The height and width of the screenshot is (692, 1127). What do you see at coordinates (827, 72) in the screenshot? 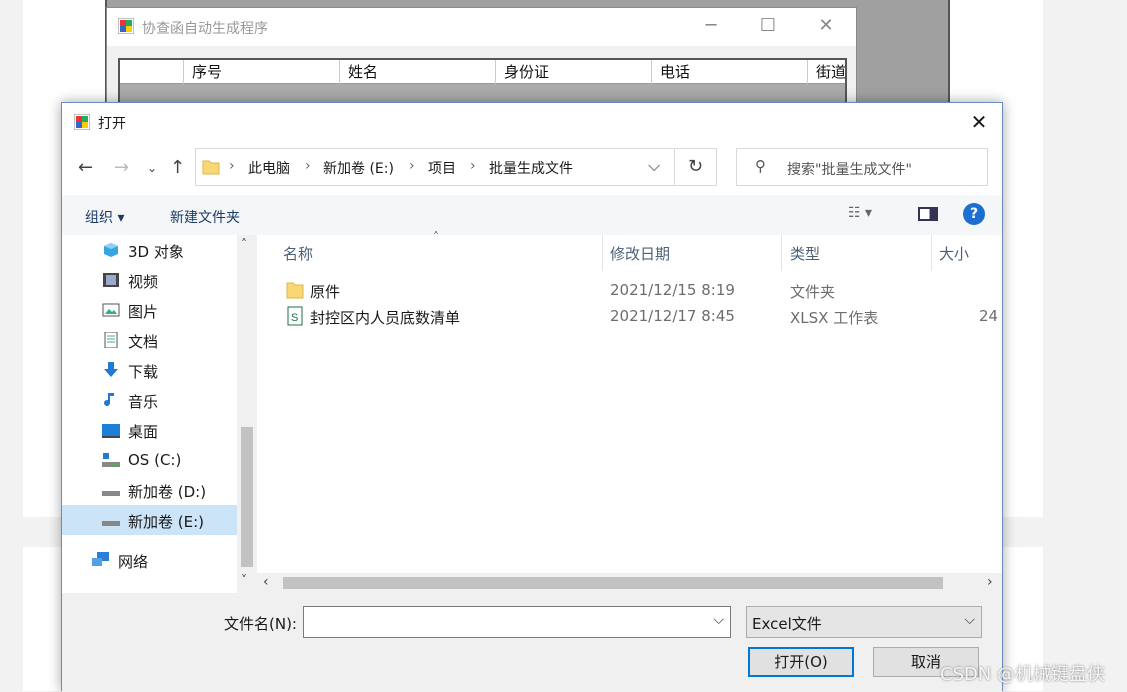
I see `grid-col-street: 街道` at bounding box center [827, 72].